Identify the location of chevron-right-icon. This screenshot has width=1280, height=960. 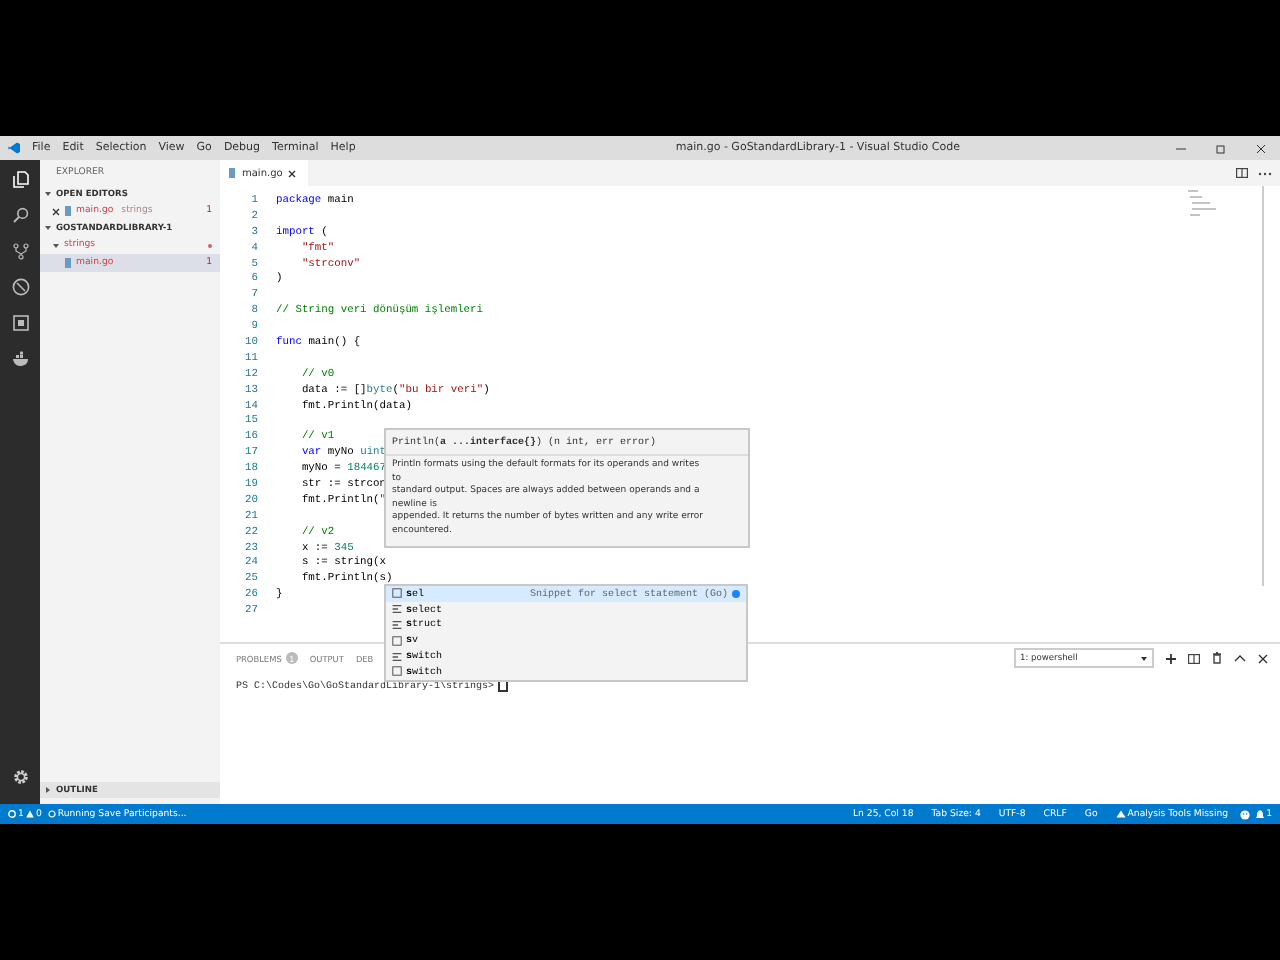
(48, 790).